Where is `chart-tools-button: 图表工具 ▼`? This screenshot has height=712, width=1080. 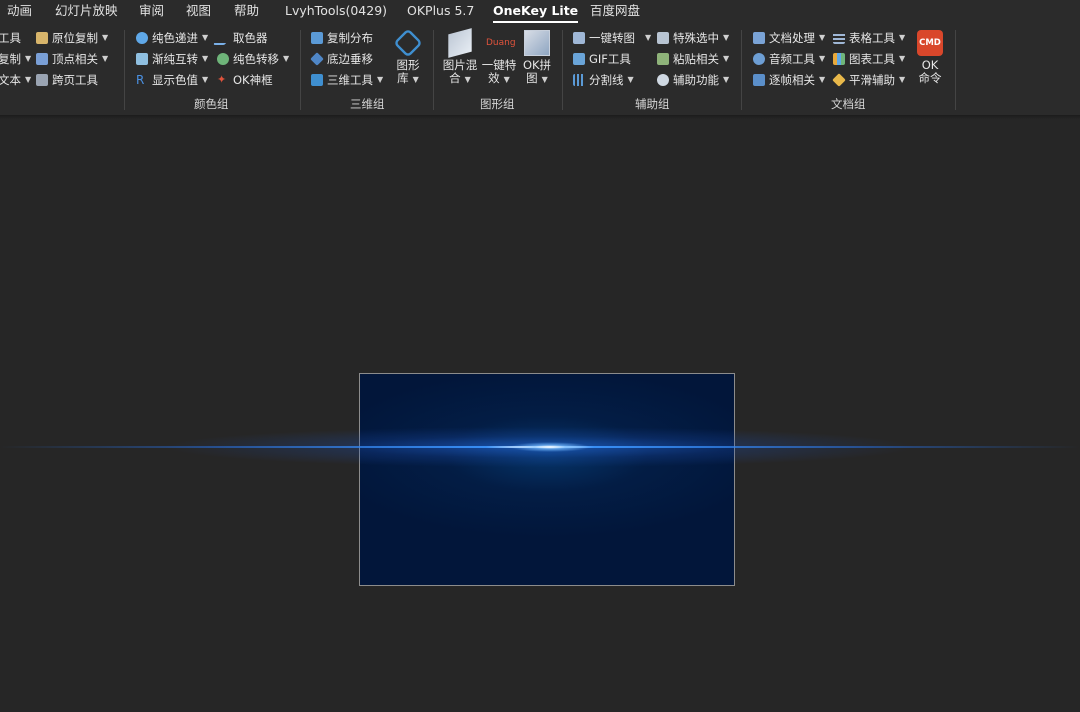
chart-tools-button: 图表工具 ▼ is located at coordinates (869, 59).